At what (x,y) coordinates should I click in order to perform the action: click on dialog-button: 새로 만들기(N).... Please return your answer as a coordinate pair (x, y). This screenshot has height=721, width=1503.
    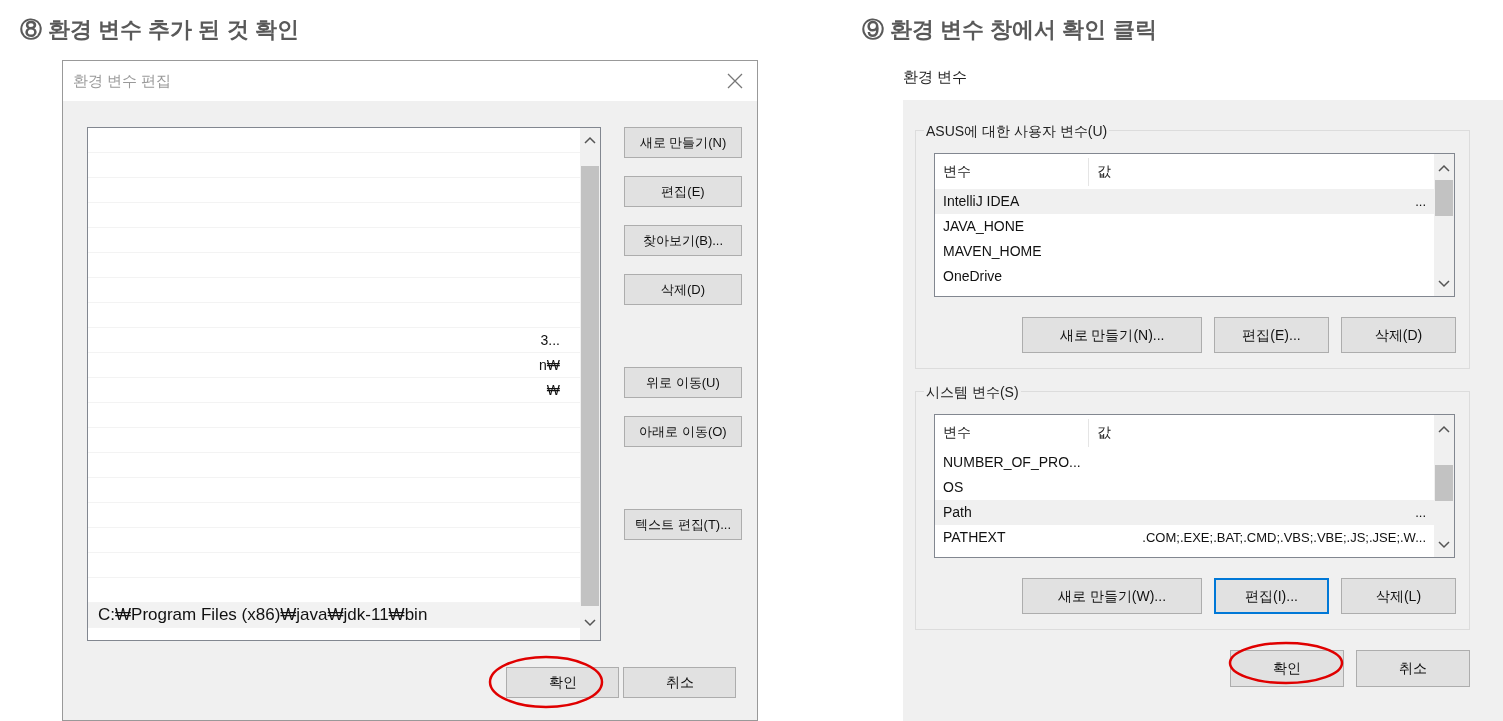
    Looking at the image, I should click on (1112, 335).